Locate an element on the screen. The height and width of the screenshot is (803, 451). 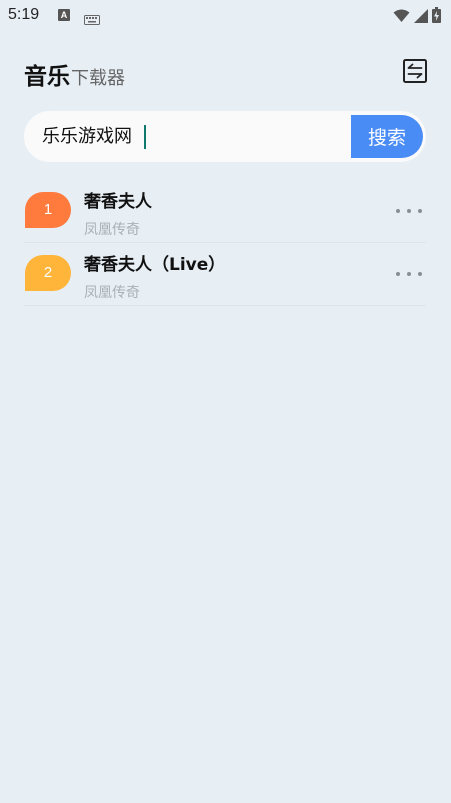
song-title: 奢香夫人（Live） is located at coordinates (155, 265).